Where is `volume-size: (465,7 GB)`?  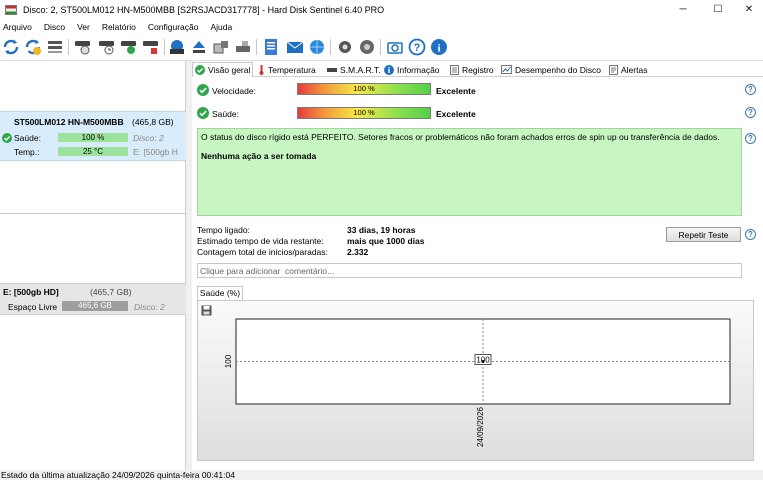 volume-size: (465,7 GB) is located at coordinates (111, 292).